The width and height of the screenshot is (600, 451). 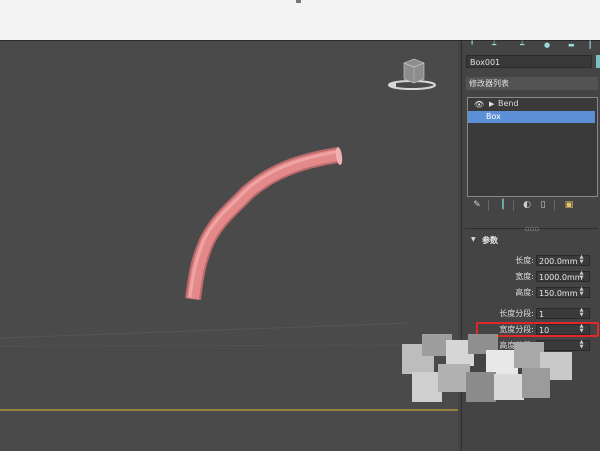 What do you see at coordinates (503, 205) in the screenshot?
I see `show-end-result-icon: ┃` at bounding box center [503, 205].